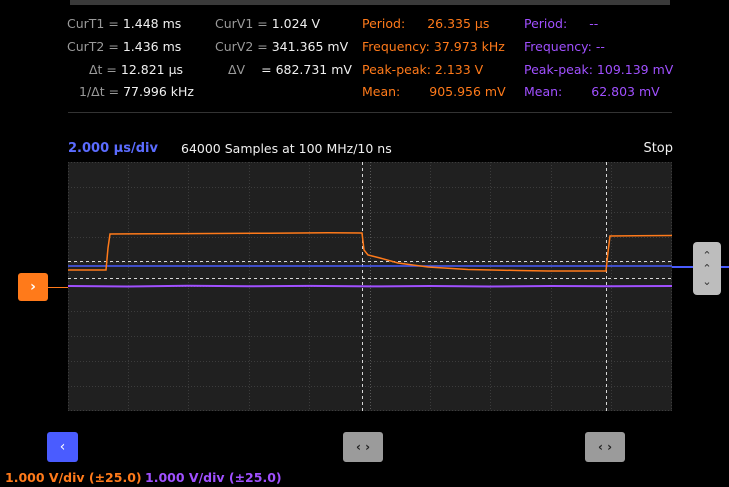 This screenshot has width=729, height=487. What do you see at coordinates (546, 23) in the screenshot?
I see `ch2-period-label: Period:` at bounding box center [546, 23].